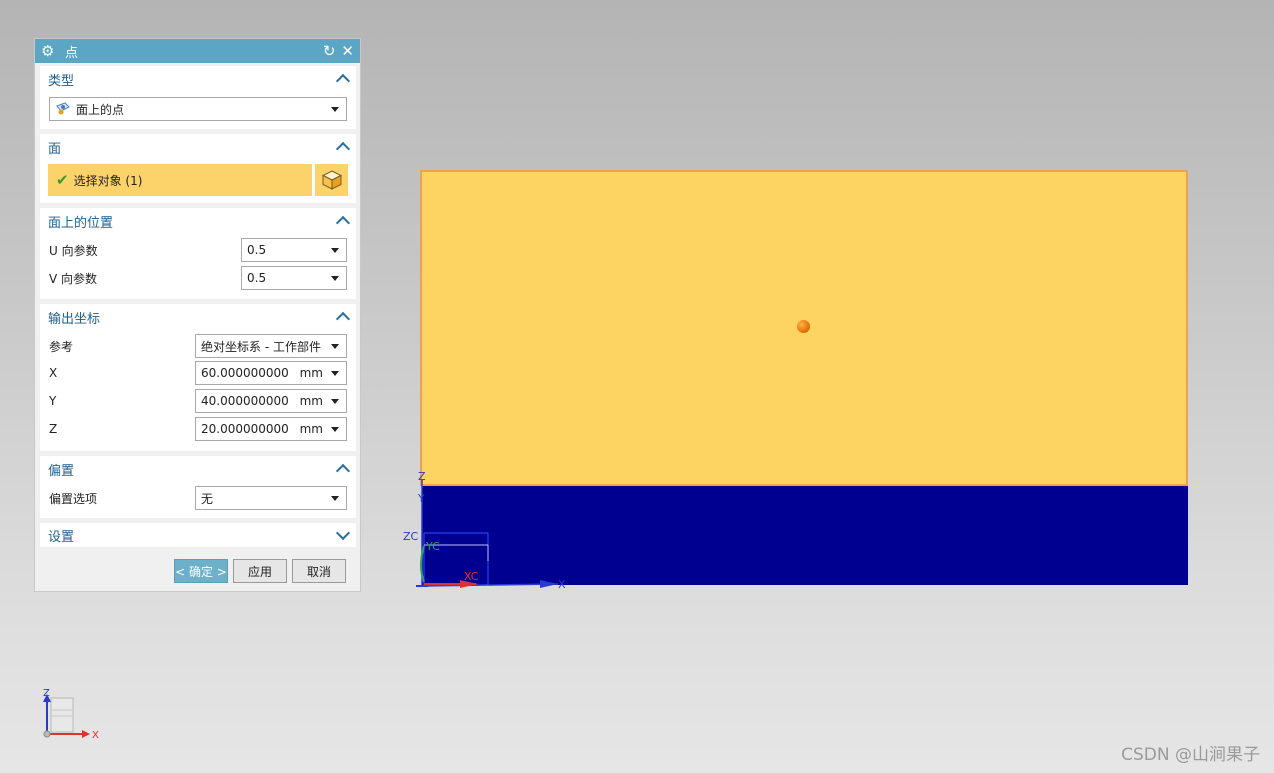  I want to click on wcs-xc-label: XC, so click(471, 576).